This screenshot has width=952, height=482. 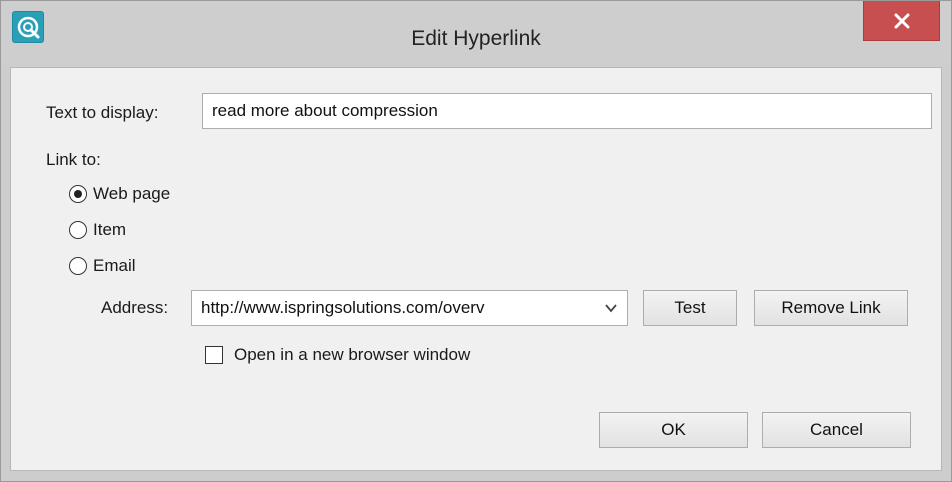 What do you see at coordinates (476, 38) in the screenshot?
I see `window-title: Edit Hyperlink` at bounding box center [476, 38].